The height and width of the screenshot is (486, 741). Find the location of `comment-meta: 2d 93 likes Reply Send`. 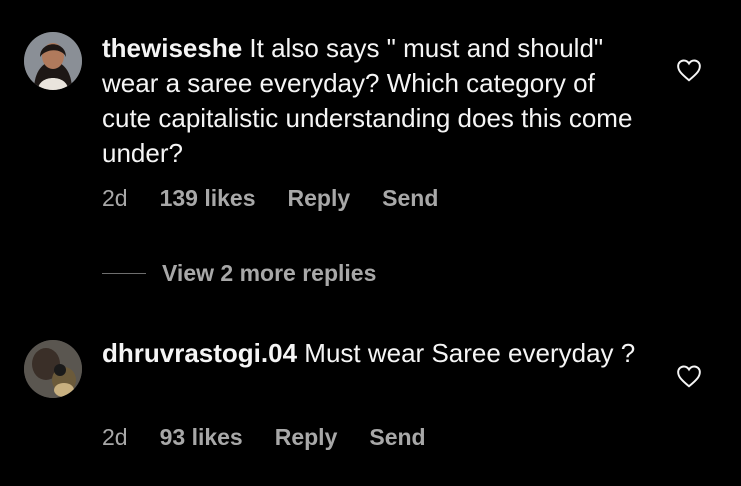

comment-meta: 2d 93 likes Reply Send is located at coordinates (280, 437).